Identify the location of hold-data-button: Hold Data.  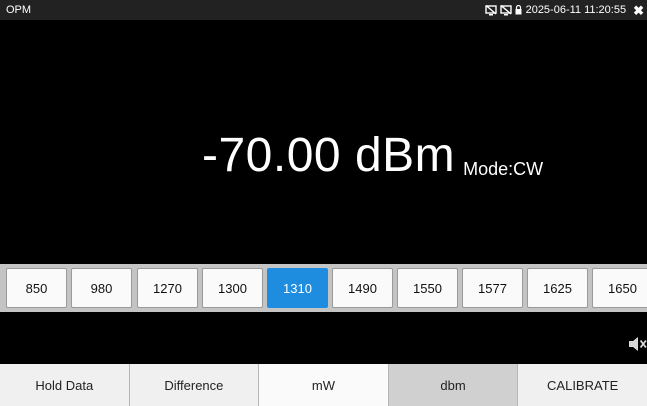
(65, 385).